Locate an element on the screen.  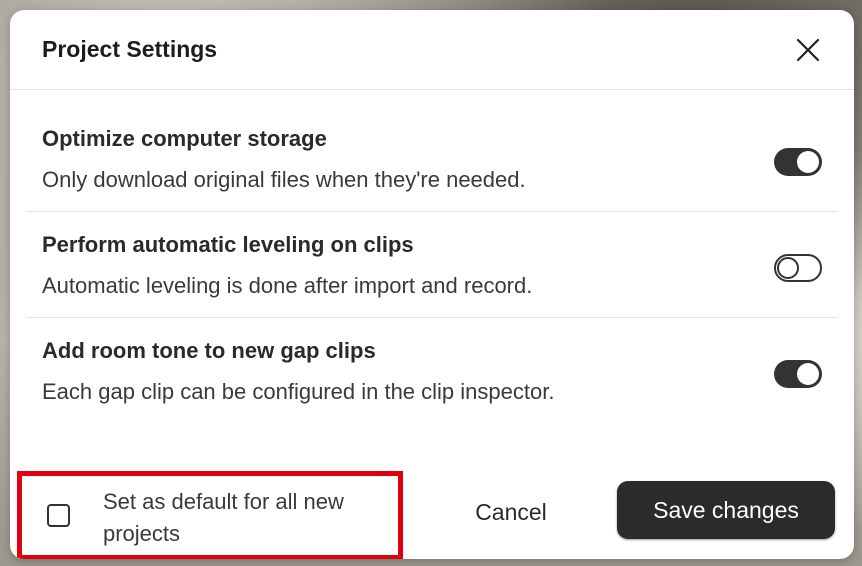
default-checkbox-label: Set as default for all new projects is located at coordinates (248, 518).